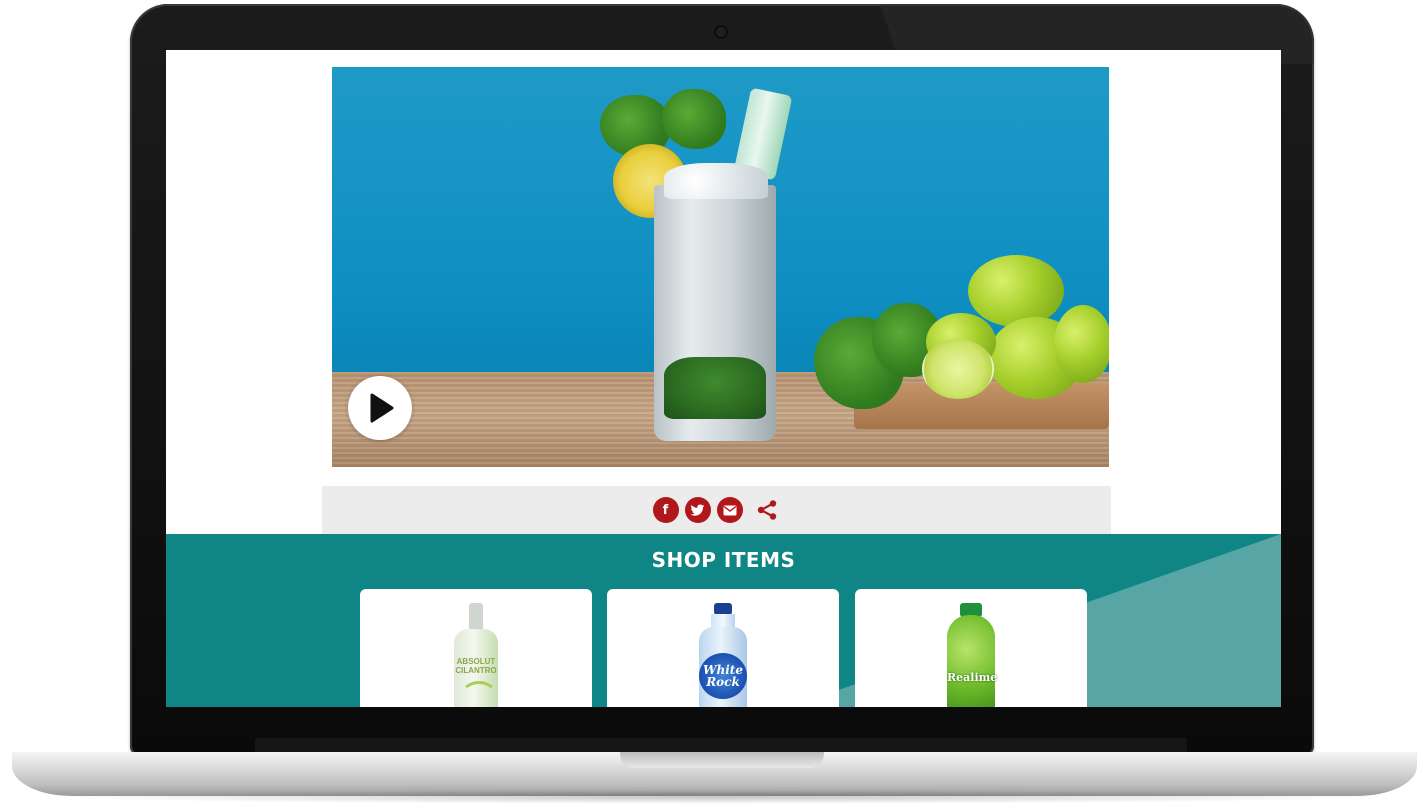 Image resolution: width=1417 pixels, height=808 pixels. What do you see at coordinates (958, 369) in the screenshot?
I see `halved-lime` at bounding box center [958, 369].